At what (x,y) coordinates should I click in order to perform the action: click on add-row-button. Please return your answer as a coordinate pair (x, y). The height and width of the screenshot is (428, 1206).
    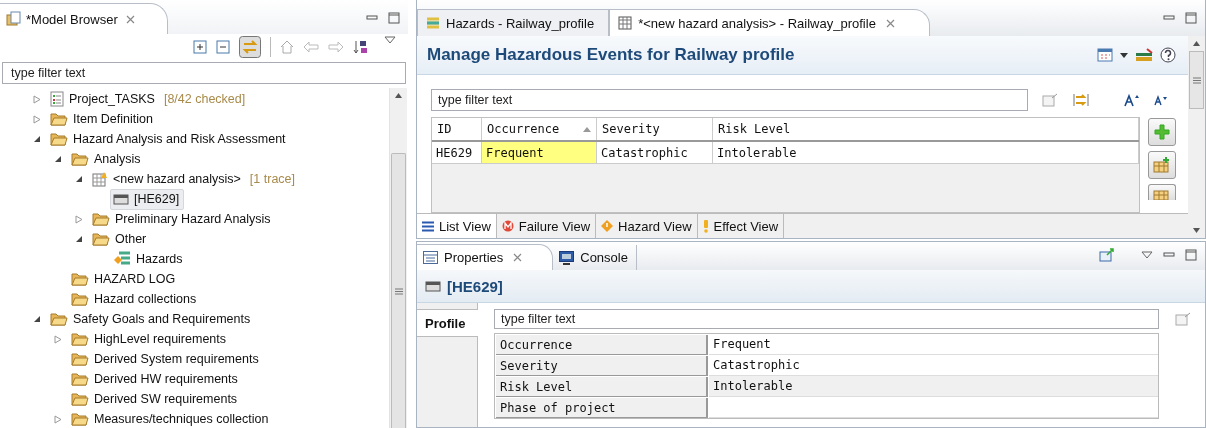
    Looking at the image, I should click on (1162, 192).